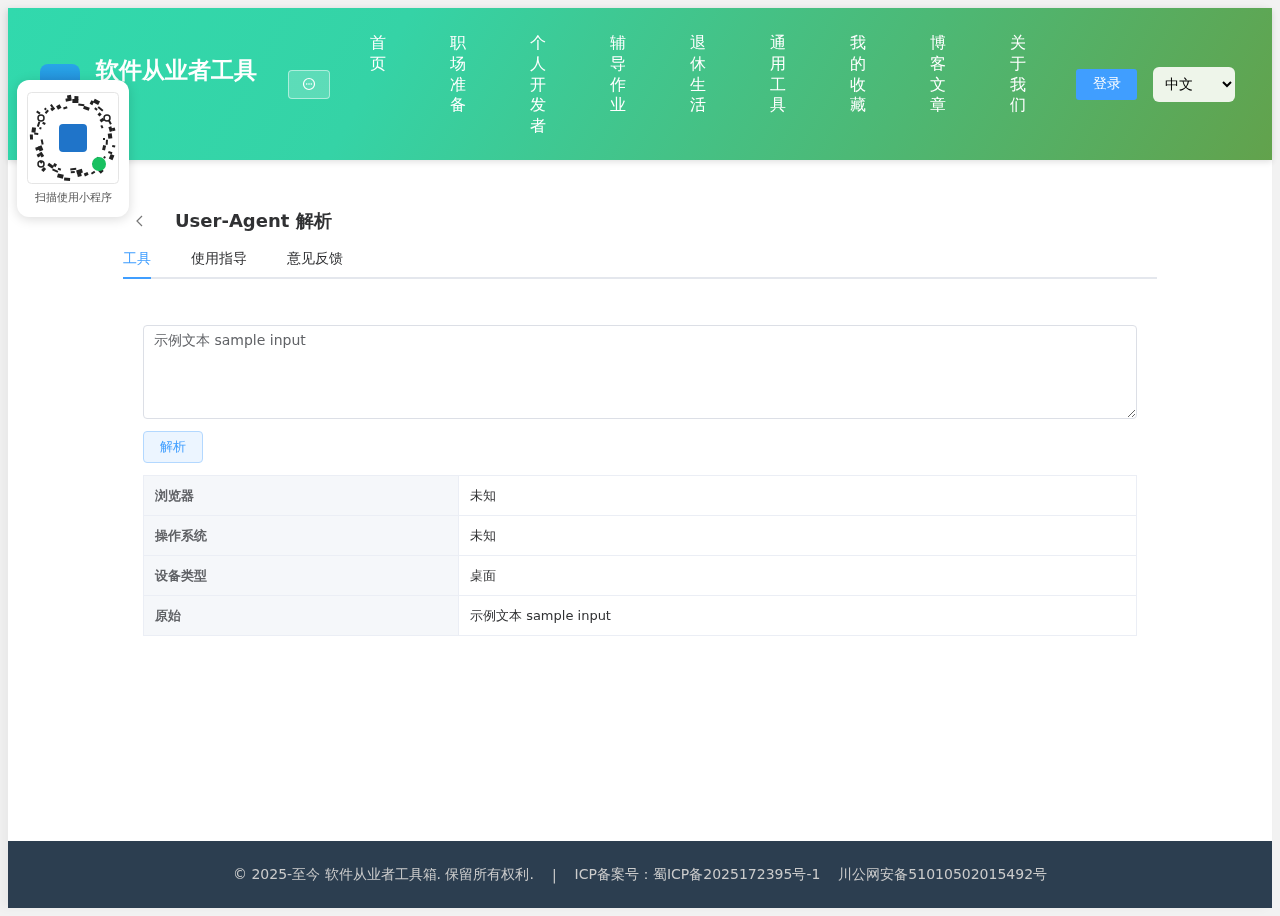 This screenshot has width=1280, height=916. I want to click on nav-link: 个人开发者, so click(538, 85).